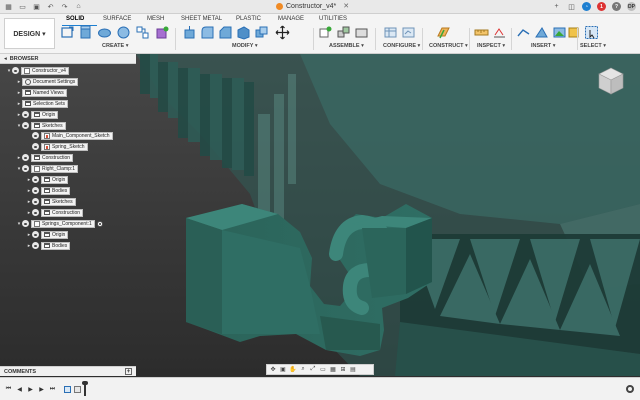 The image size is (640, 400). What do you see at coordinates (245, 46) in the screenshot?
I see `group-modify: MODIFY ▾` at bounding box center [245, 46].